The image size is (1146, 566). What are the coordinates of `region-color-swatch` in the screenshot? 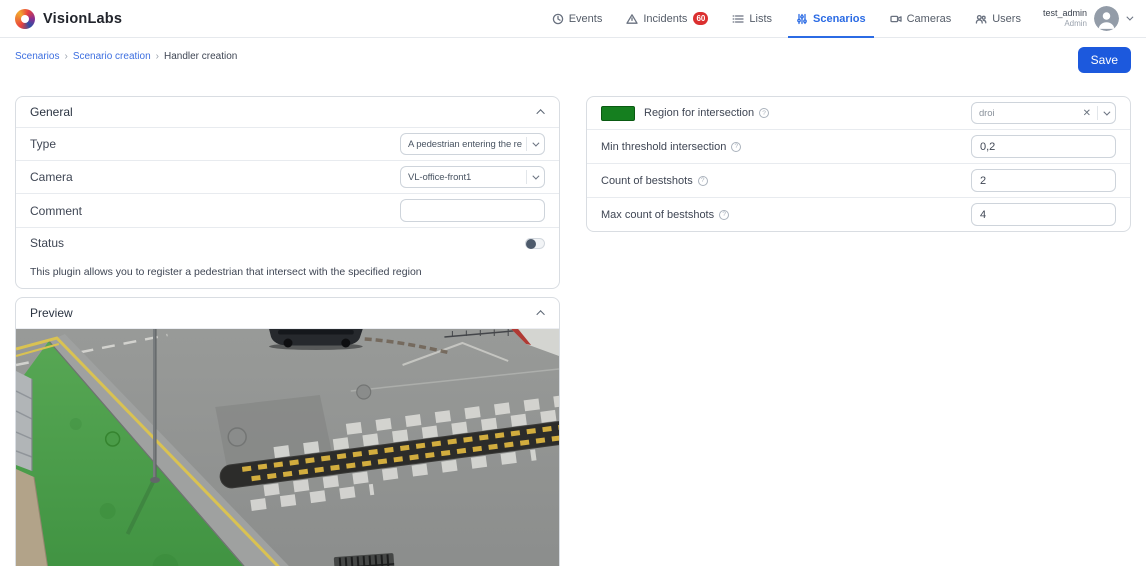 It's located at (618, 113).